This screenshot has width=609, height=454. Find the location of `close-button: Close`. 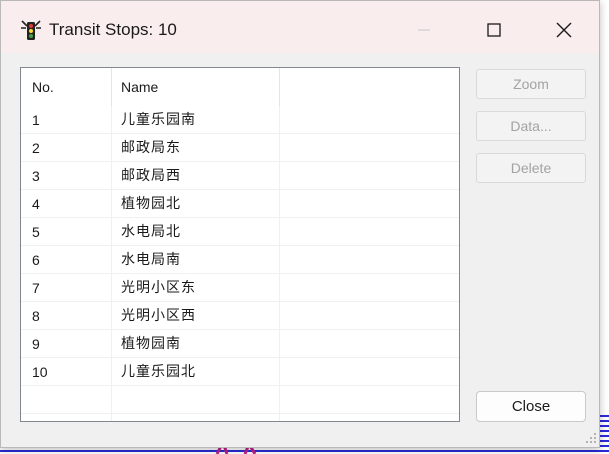

close-button: Close is located at coordinates (531, 406).